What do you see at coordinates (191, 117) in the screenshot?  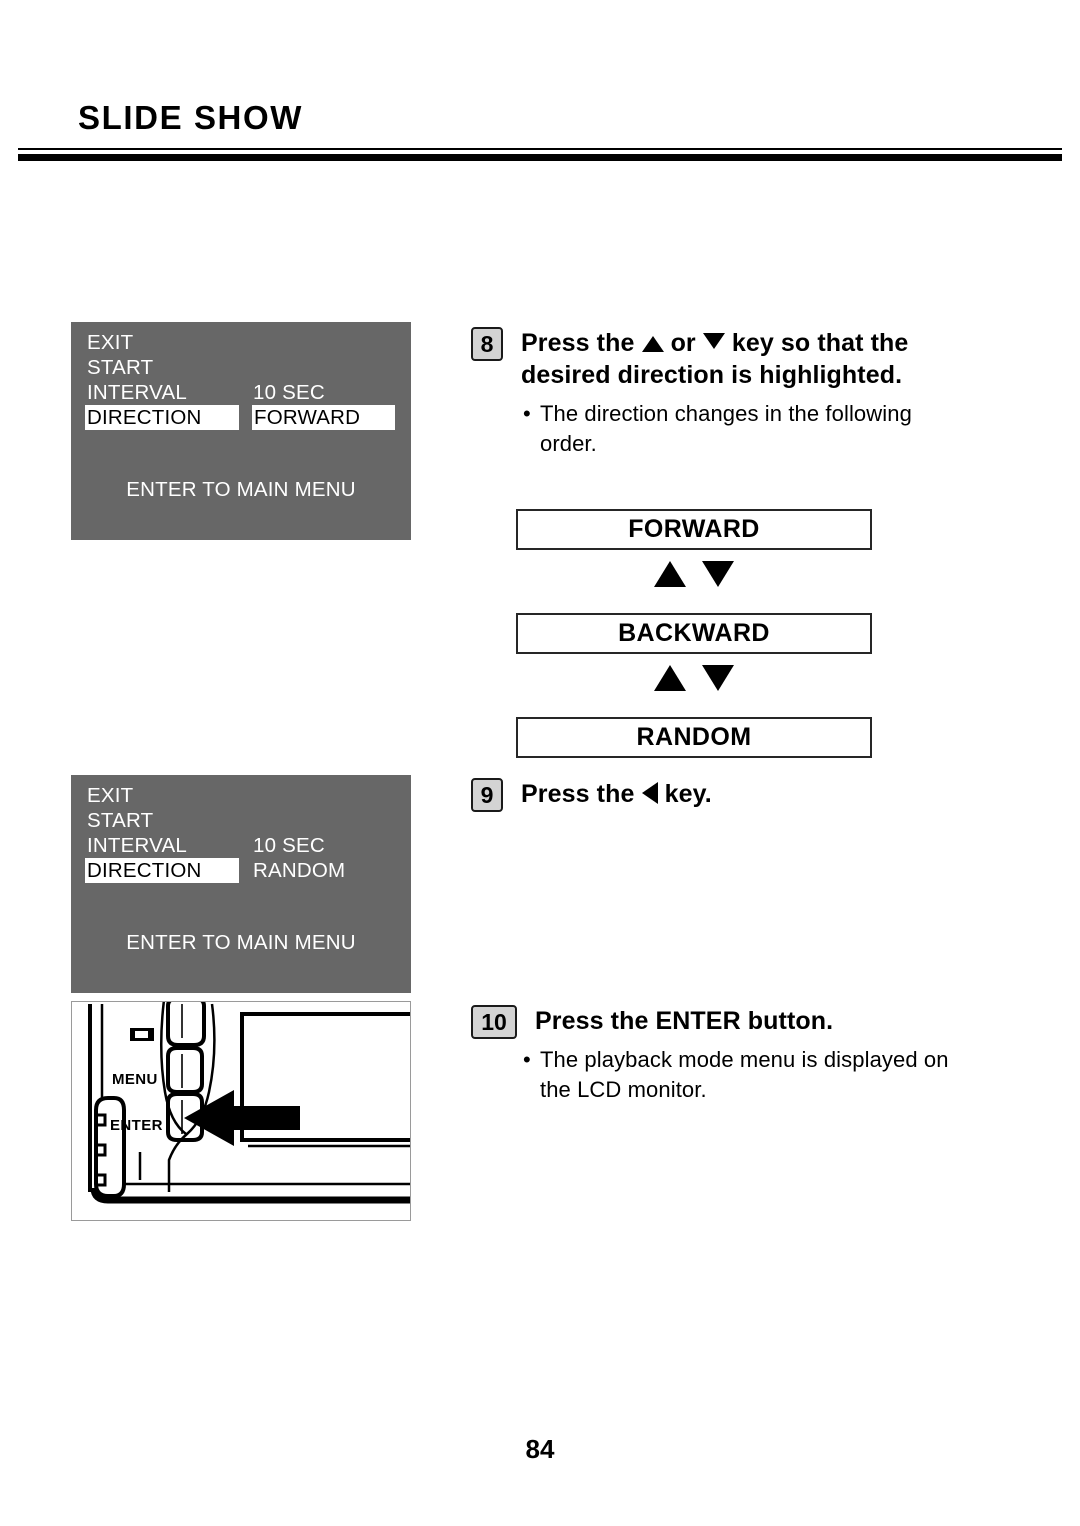 I see `page-title: SLIDE SHOW` at bounding box center [191, 117].